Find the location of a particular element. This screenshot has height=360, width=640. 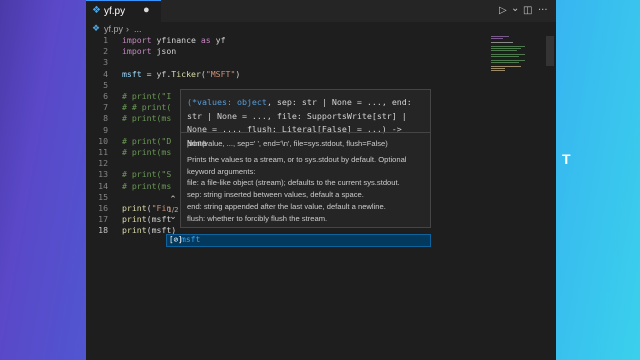

line-source: import yfinance as yf is located at coordinates (174, 40).